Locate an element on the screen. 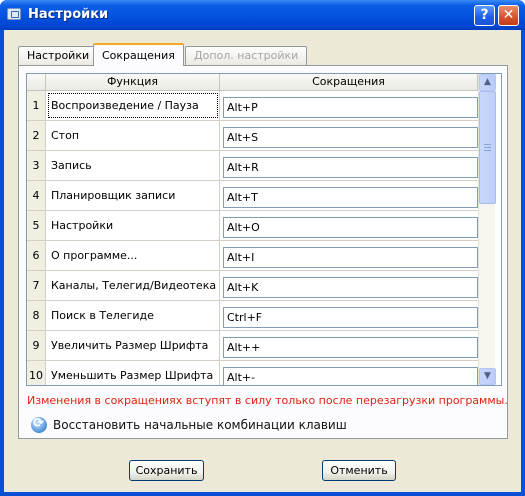 Image resolution: width=525 pixels, height=496 pixels. function-cell: Стоп is located at coordinates (133, 135).